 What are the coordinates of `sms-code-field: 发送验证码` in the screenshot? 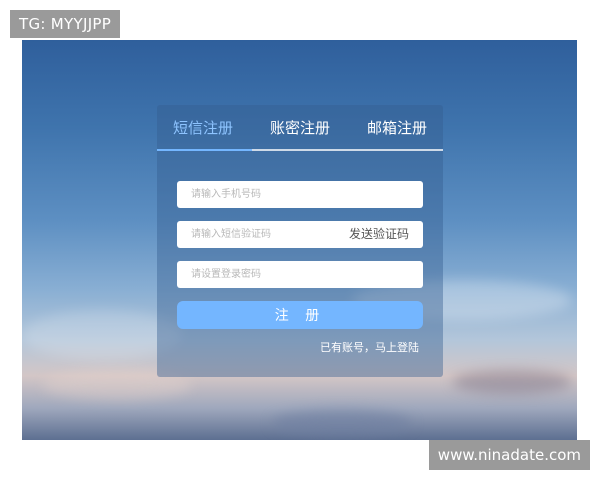 It's located at (300, 234).